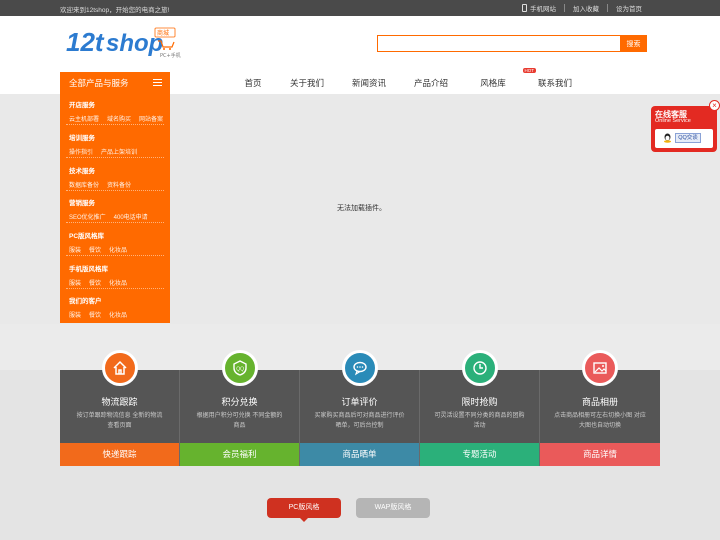 This screenshot has width=720, height=540. Describe the element at coordinates (119, 454) in the screenshot. I see `feature-button: 快递跟踪` at that location.